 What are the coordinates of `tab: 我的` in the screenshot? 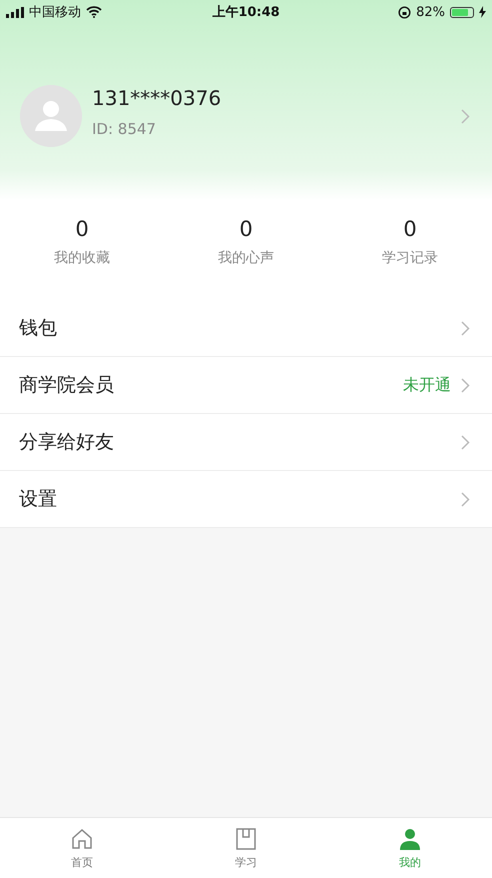 It's located at (410, 848).